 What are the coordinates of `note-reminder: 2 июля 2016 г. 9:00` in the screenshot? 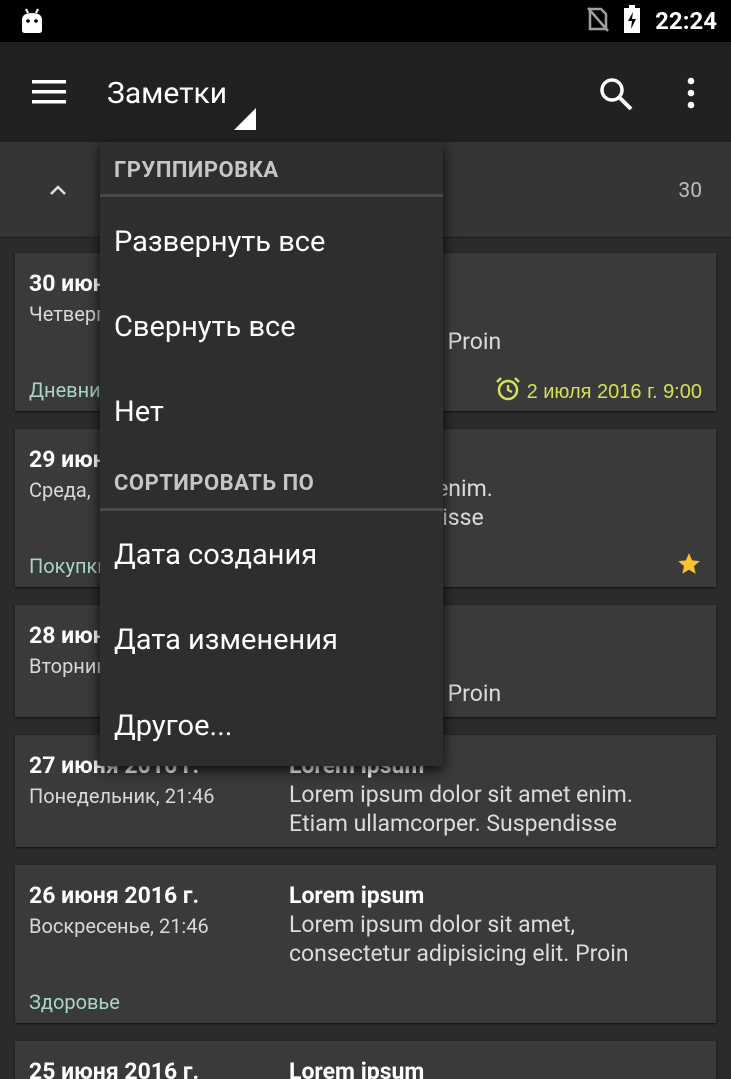 It's located at (598, 392).